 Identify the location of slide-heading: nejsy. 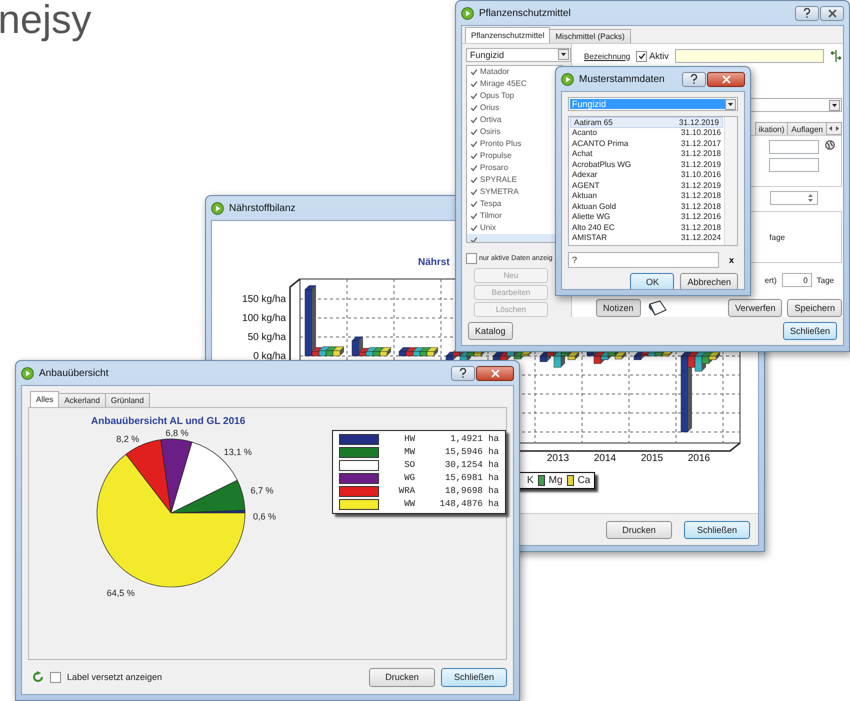
(46, 21).